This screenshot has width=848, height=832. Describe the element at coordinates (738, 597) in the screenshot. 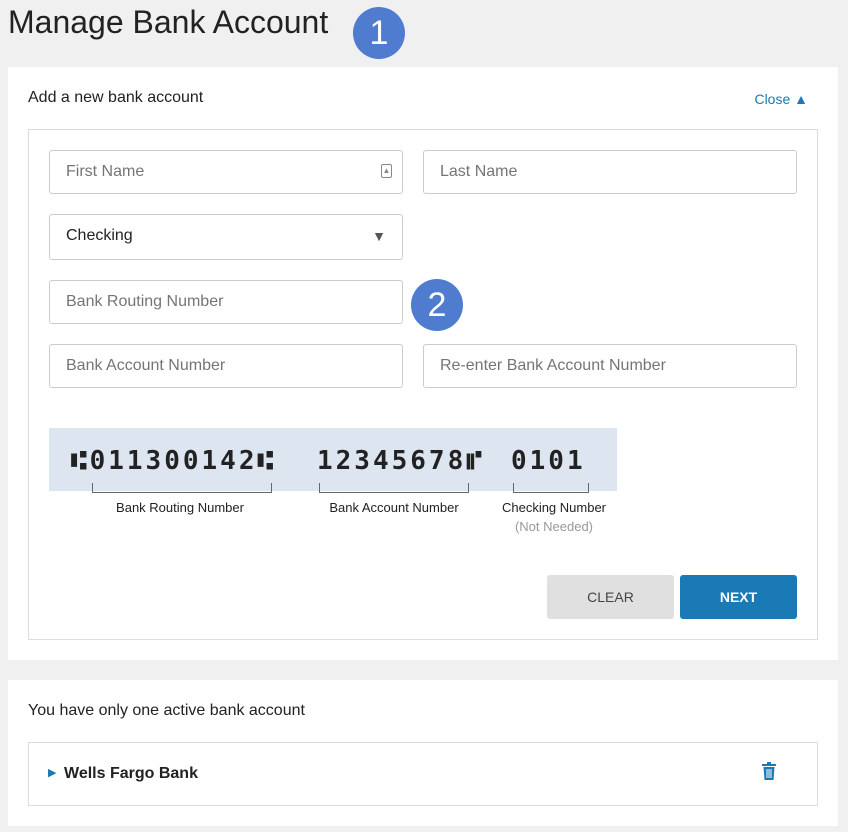

I see `next-button: NEXT` at that location.